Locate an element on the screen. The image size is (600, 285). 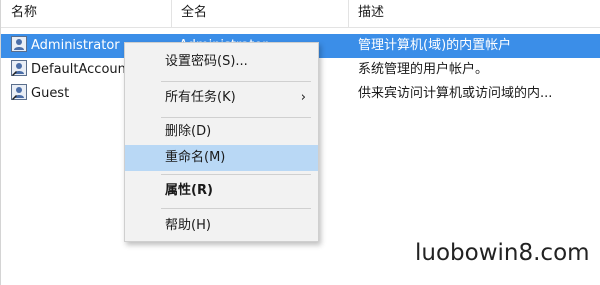
menu-item-all-tasks: 所有任务(K) › is located at coordinates (221, 98).